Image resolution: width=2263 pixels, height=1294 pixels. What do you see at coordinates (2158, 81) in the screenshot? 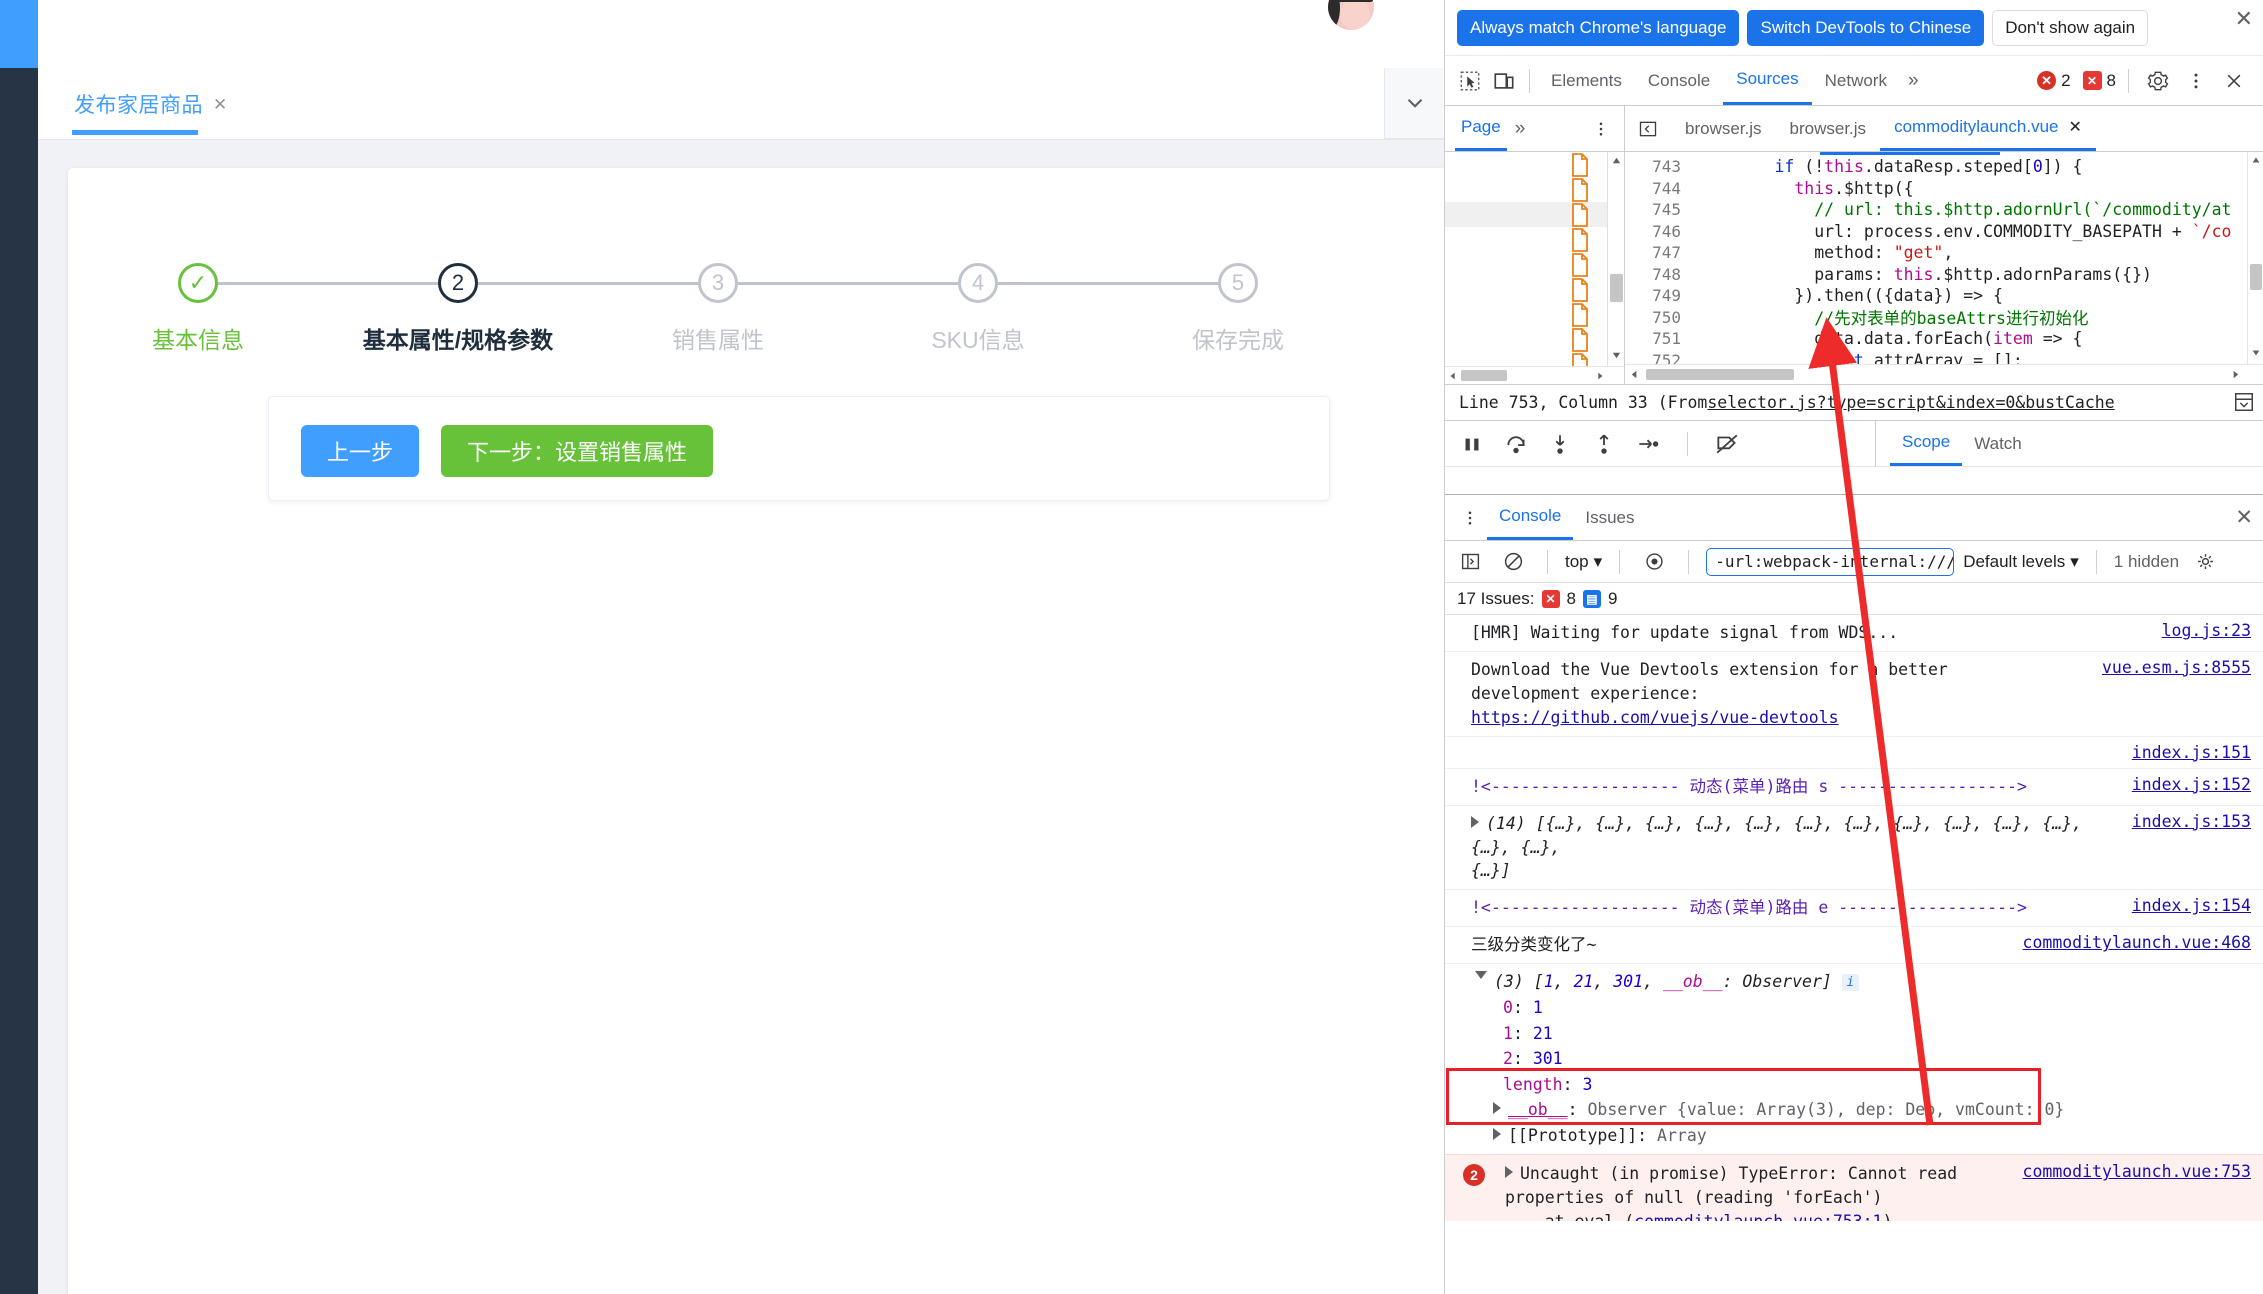
I see `settings-gear-icon` at bounding box center [2158, 81].